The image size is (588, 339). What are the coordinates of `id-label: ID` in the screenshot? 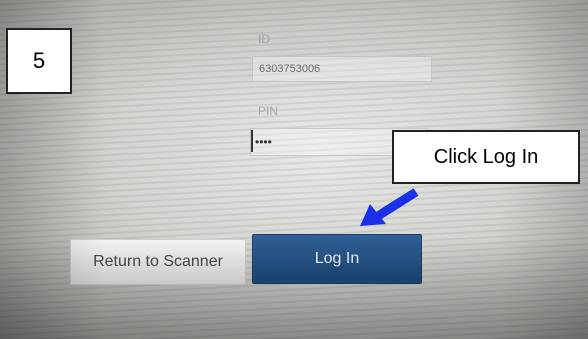 It's located at (264, 39).